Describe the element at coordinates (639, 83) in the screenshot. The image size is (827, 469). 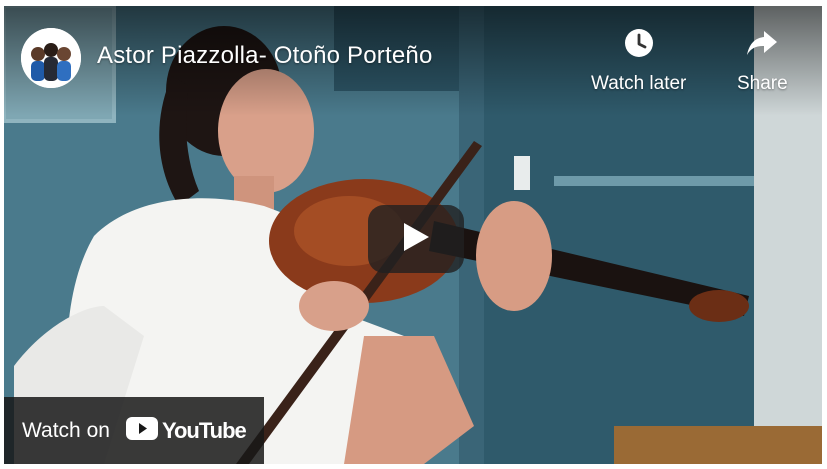
I see `watch-later-label: Watch later` at that location.